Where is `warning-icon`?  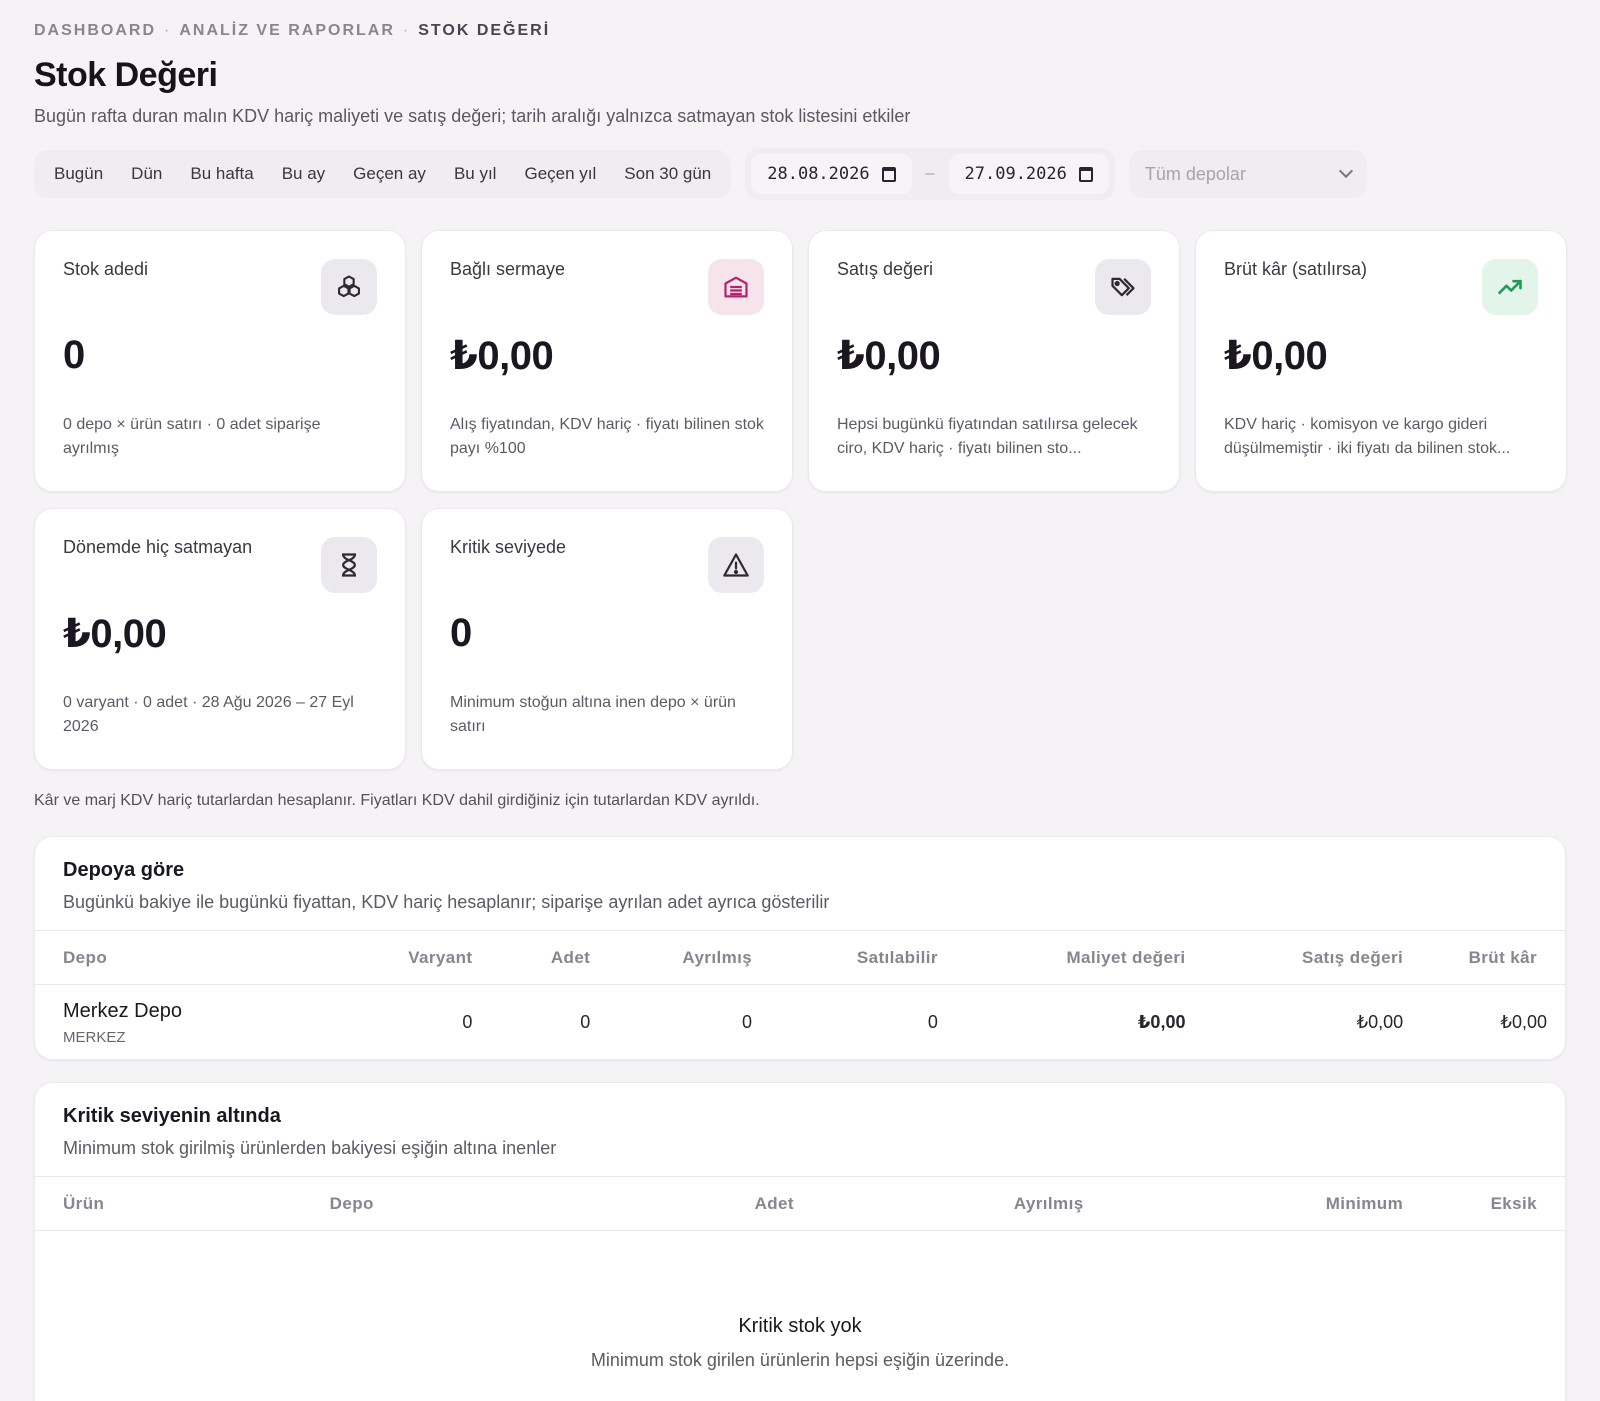
warning-icon is located at coordinates (736, 565).